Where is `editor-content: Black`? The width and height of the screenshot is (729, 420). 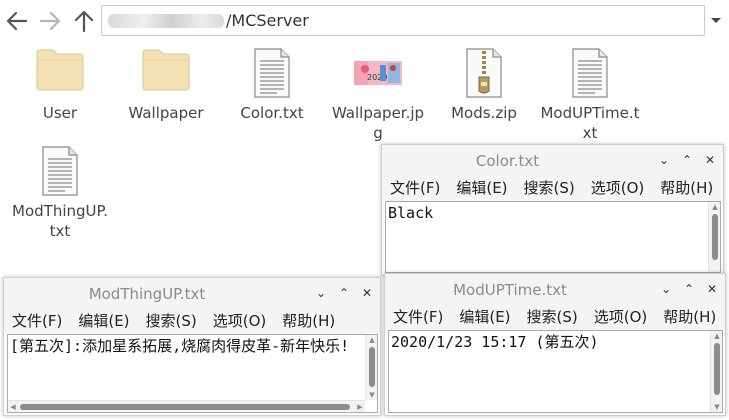
editor-content: Black is located at coordinates (411, 213).